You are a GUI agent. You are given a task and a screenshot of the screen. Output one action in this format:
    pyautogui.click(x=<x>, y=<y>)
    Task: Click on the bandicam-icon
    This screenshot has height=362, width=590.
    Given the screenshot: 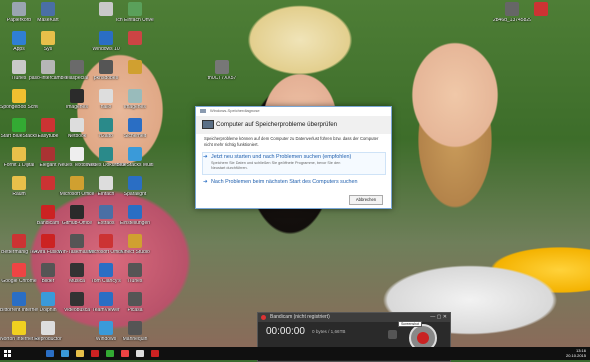 What is the action you would take?
    pyautogui.click(x=48, y=212)
    